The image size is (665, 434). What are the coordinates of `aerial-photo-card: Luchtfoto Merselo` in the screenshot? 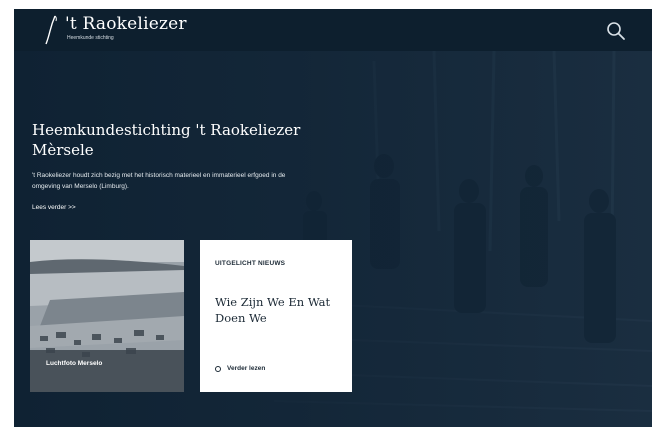 It's located at (107, 316).